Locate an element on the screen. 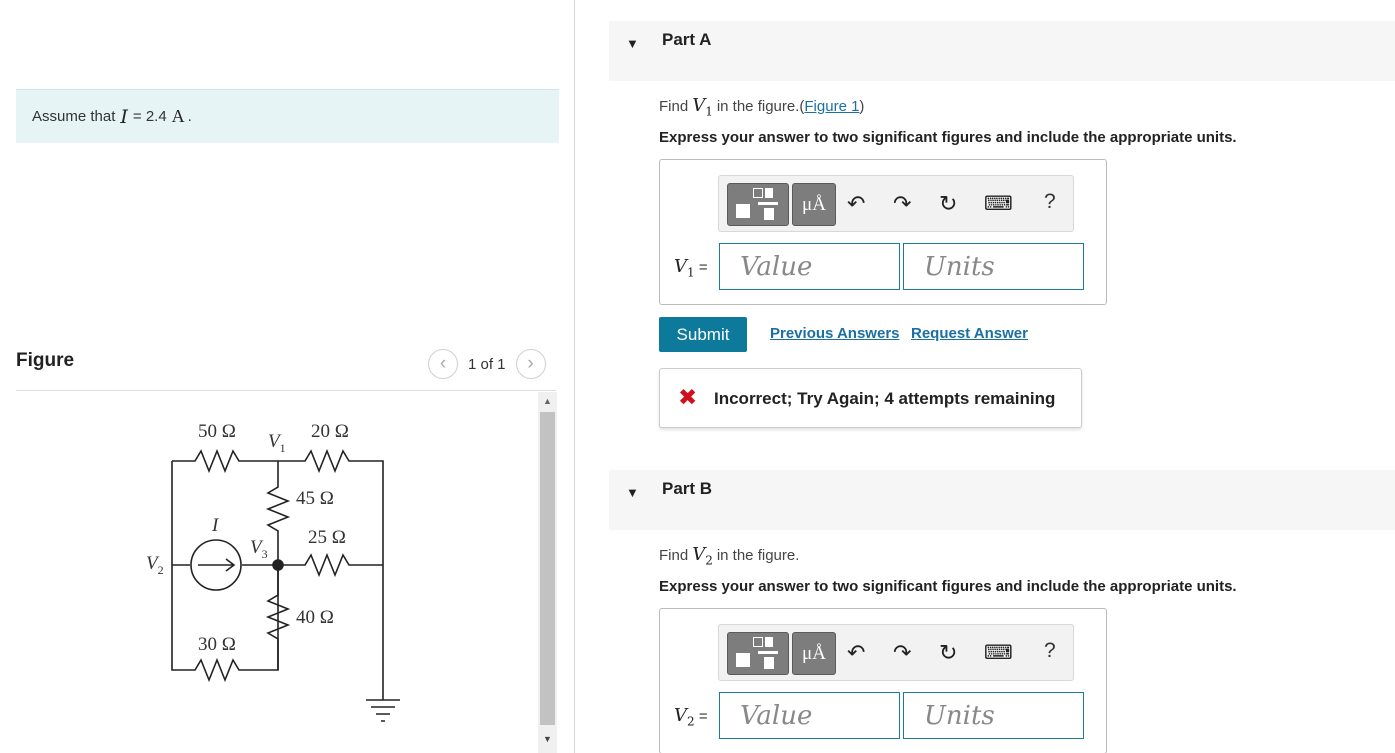 The width and height of the screenshot is (1395, 753). prev-figure-button: ‹ is located at coordinates (443, 364).